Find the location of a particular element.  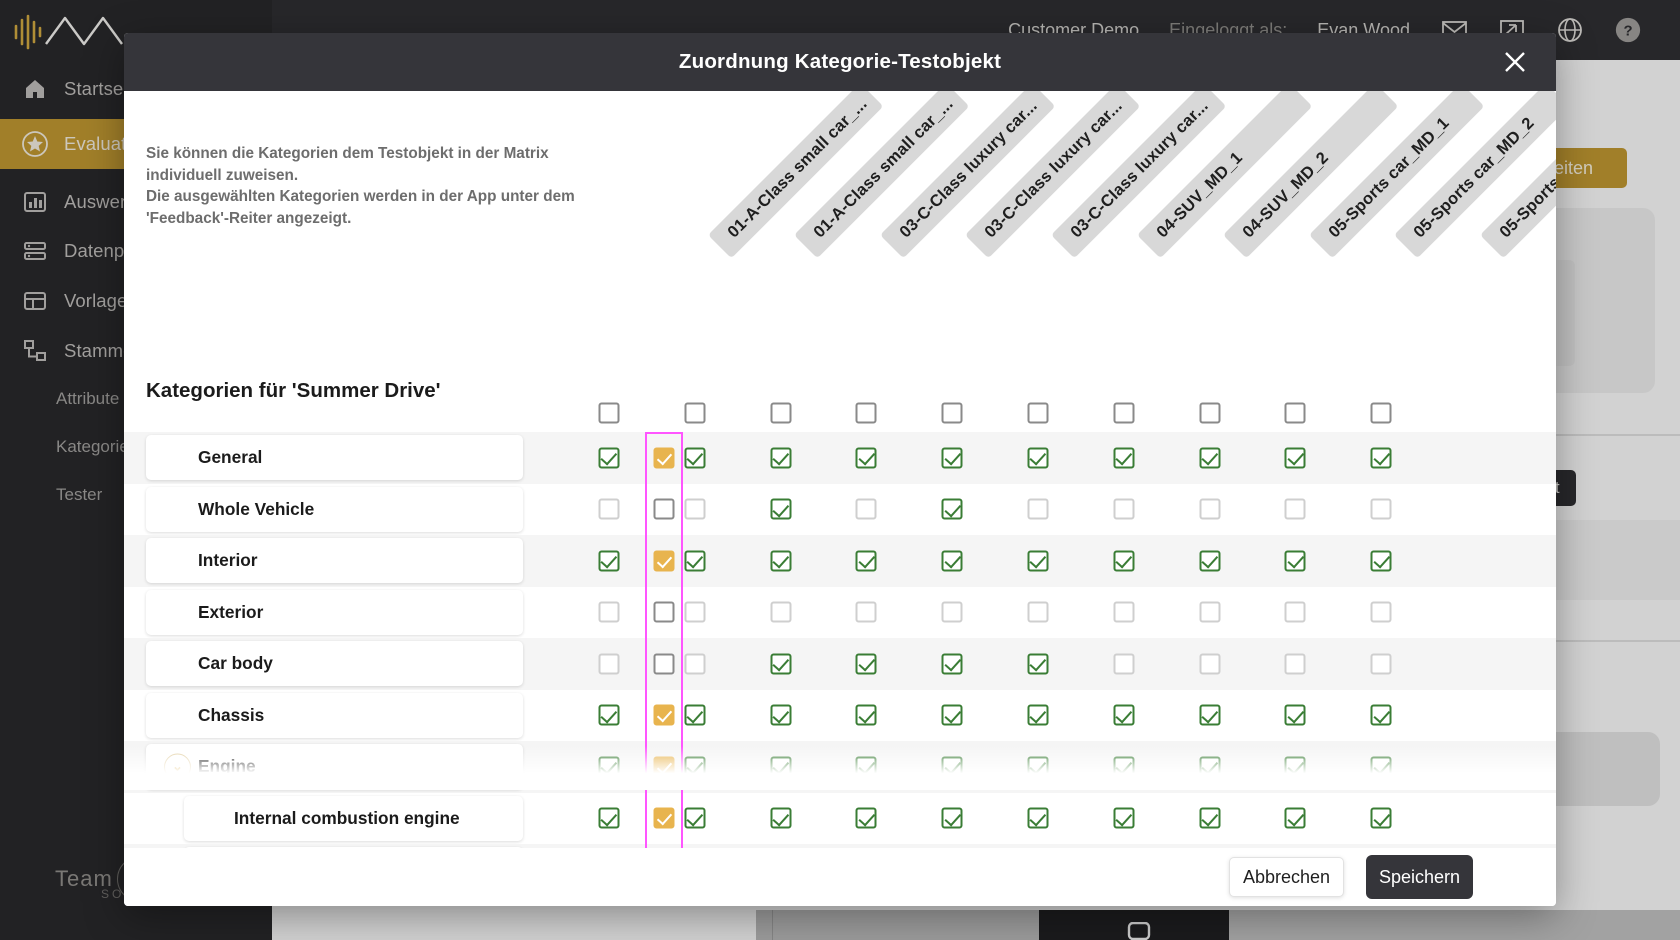

category-row-label: Exterior is located at coordinates (334, 612).